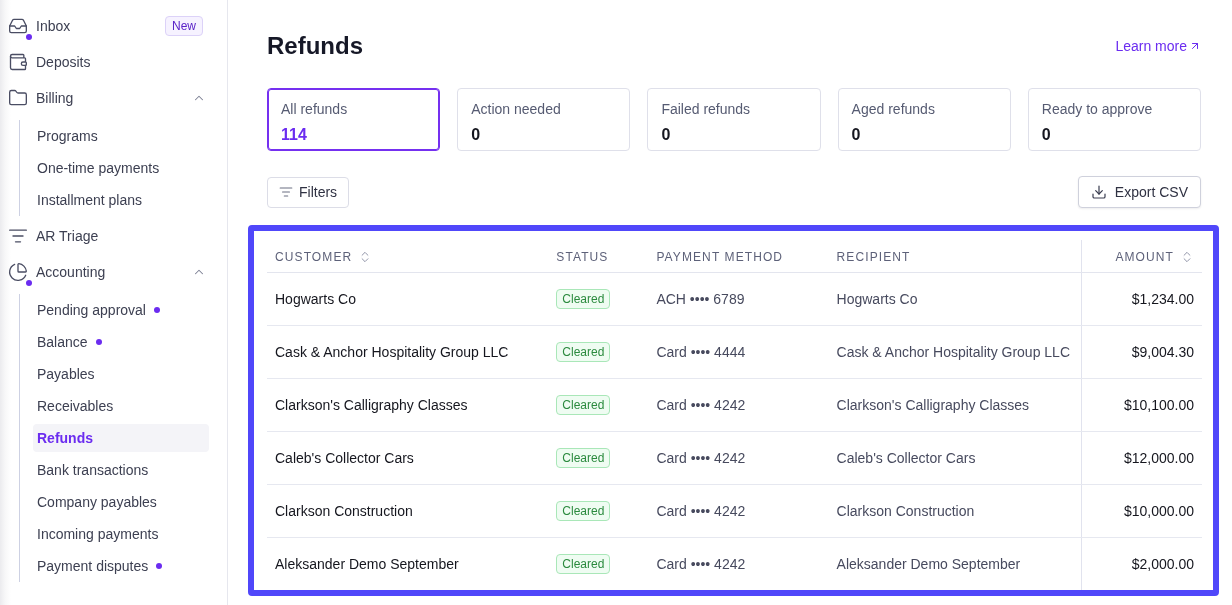 The height and width of the screenshot is (605, 1232). What do you see at coordinates (184, 26) in the screenshot?
I see `new-badge: New` at bounding box center [184, 26].